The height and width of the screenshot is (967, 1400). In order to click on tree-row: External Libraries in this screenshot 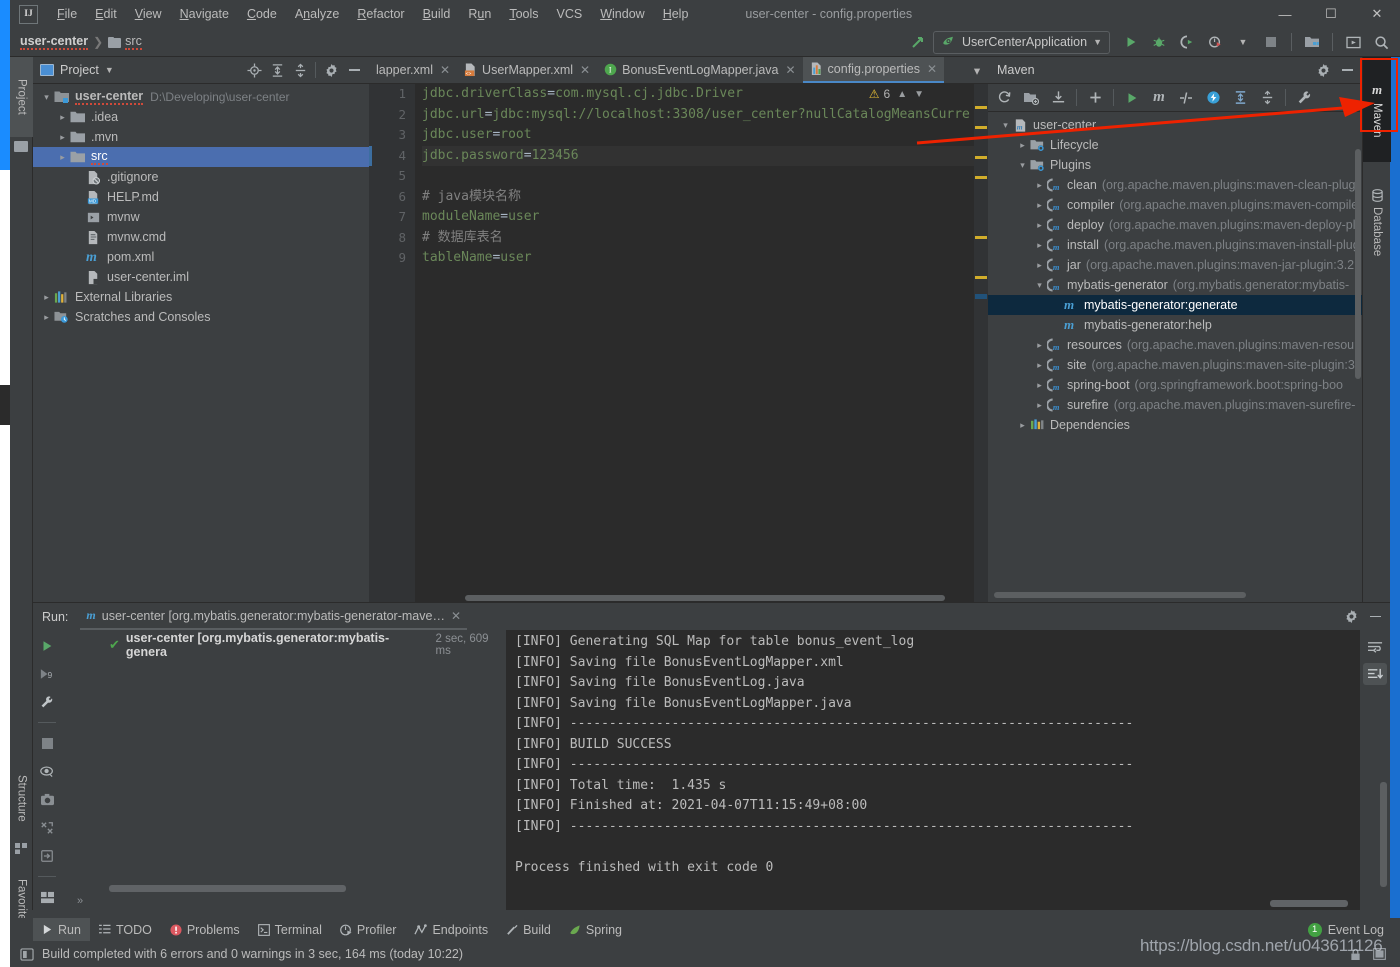, I will do `click(201, 297)`.